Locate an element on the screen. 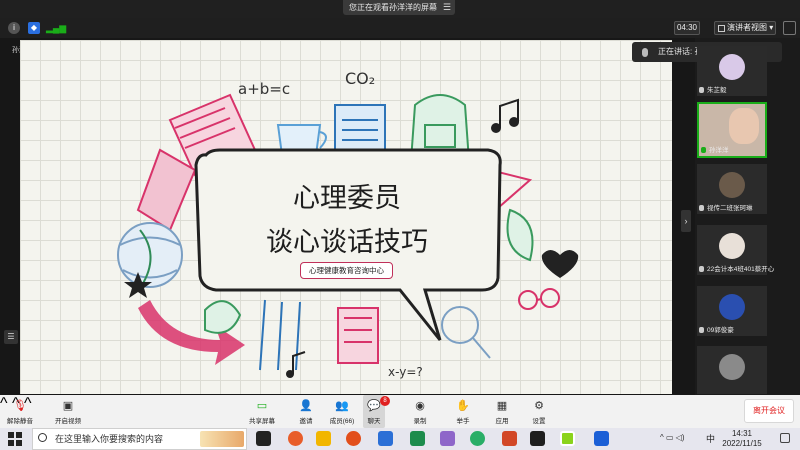 The height and width of the screenshot is (450, 800). participant-name: 09郭俊豪 is located at coordinates (720, 330).